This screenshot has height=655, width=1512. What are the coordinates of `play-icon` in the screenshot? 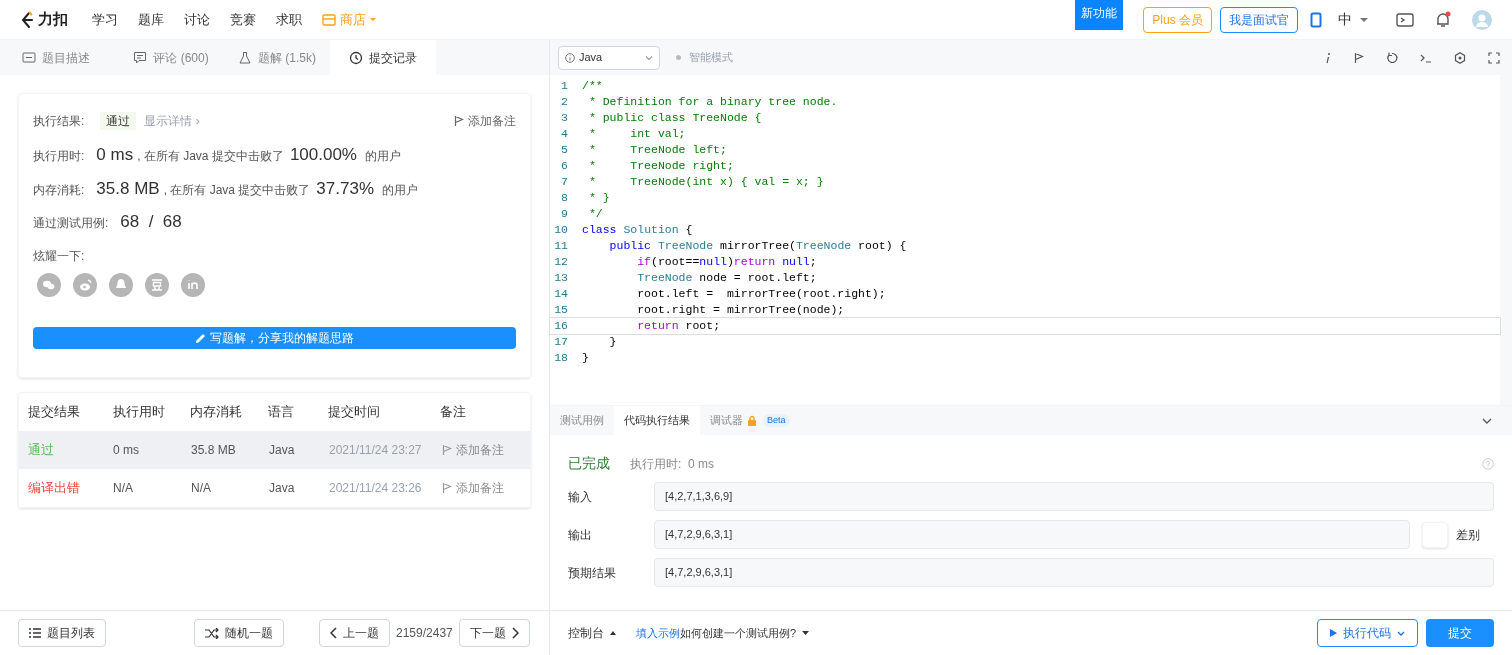 It's located at (1333, 633).